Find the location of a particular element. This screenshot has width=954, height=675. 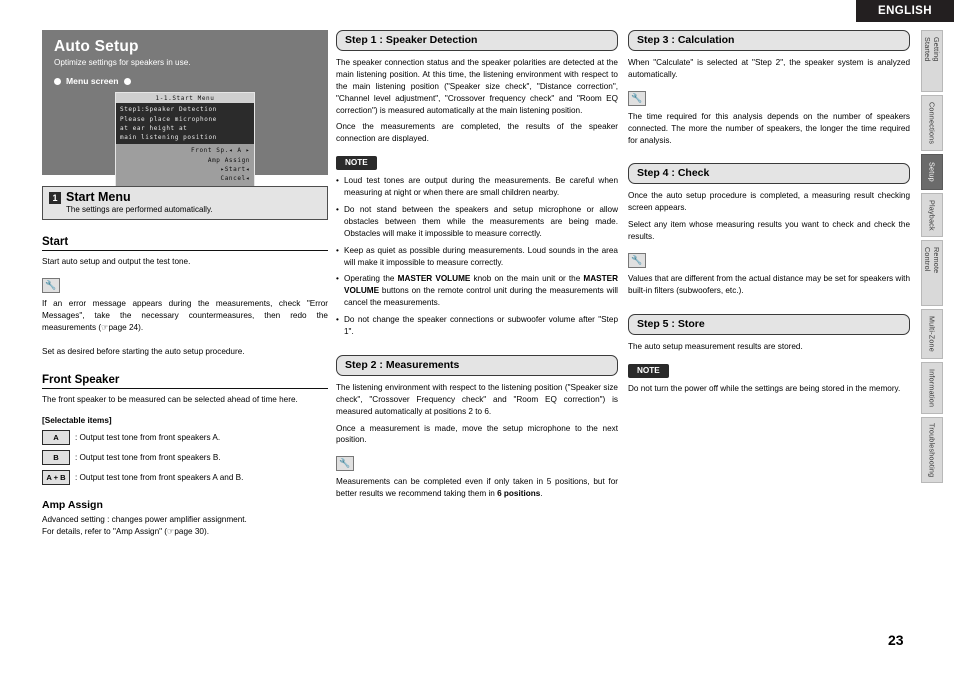

section-number-badge: 1 is located at coordinates (55, 198).